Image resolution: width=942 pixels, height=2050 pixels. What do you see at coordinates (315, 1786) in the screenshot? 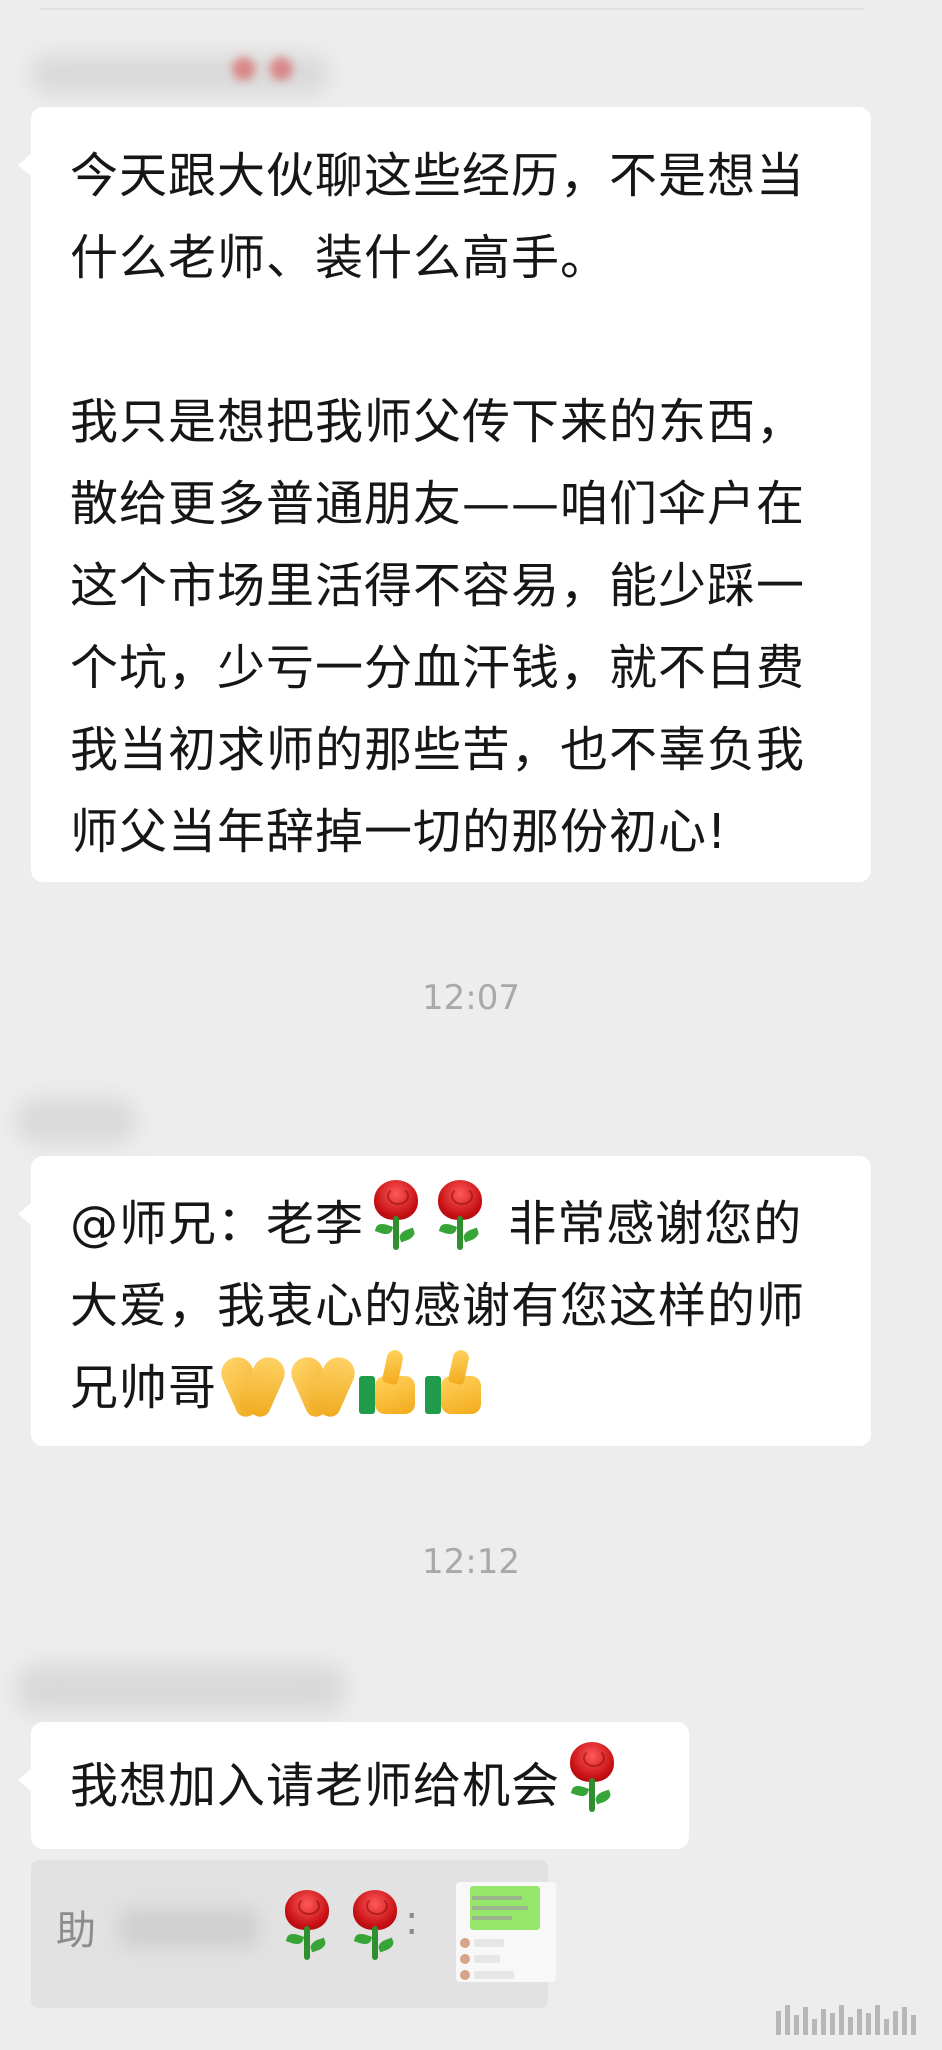
I see `message-body: 我想加入请老师给机会` at bounding box center [315, 1786].